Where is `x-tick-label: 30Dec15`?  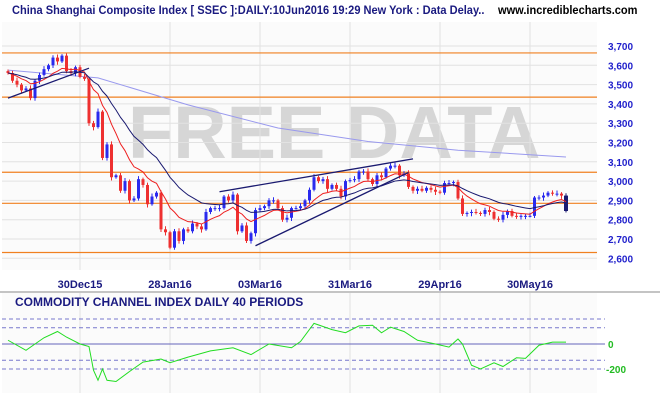
x-tick-label: 30Dec15 is located at coordinates (80, 285).